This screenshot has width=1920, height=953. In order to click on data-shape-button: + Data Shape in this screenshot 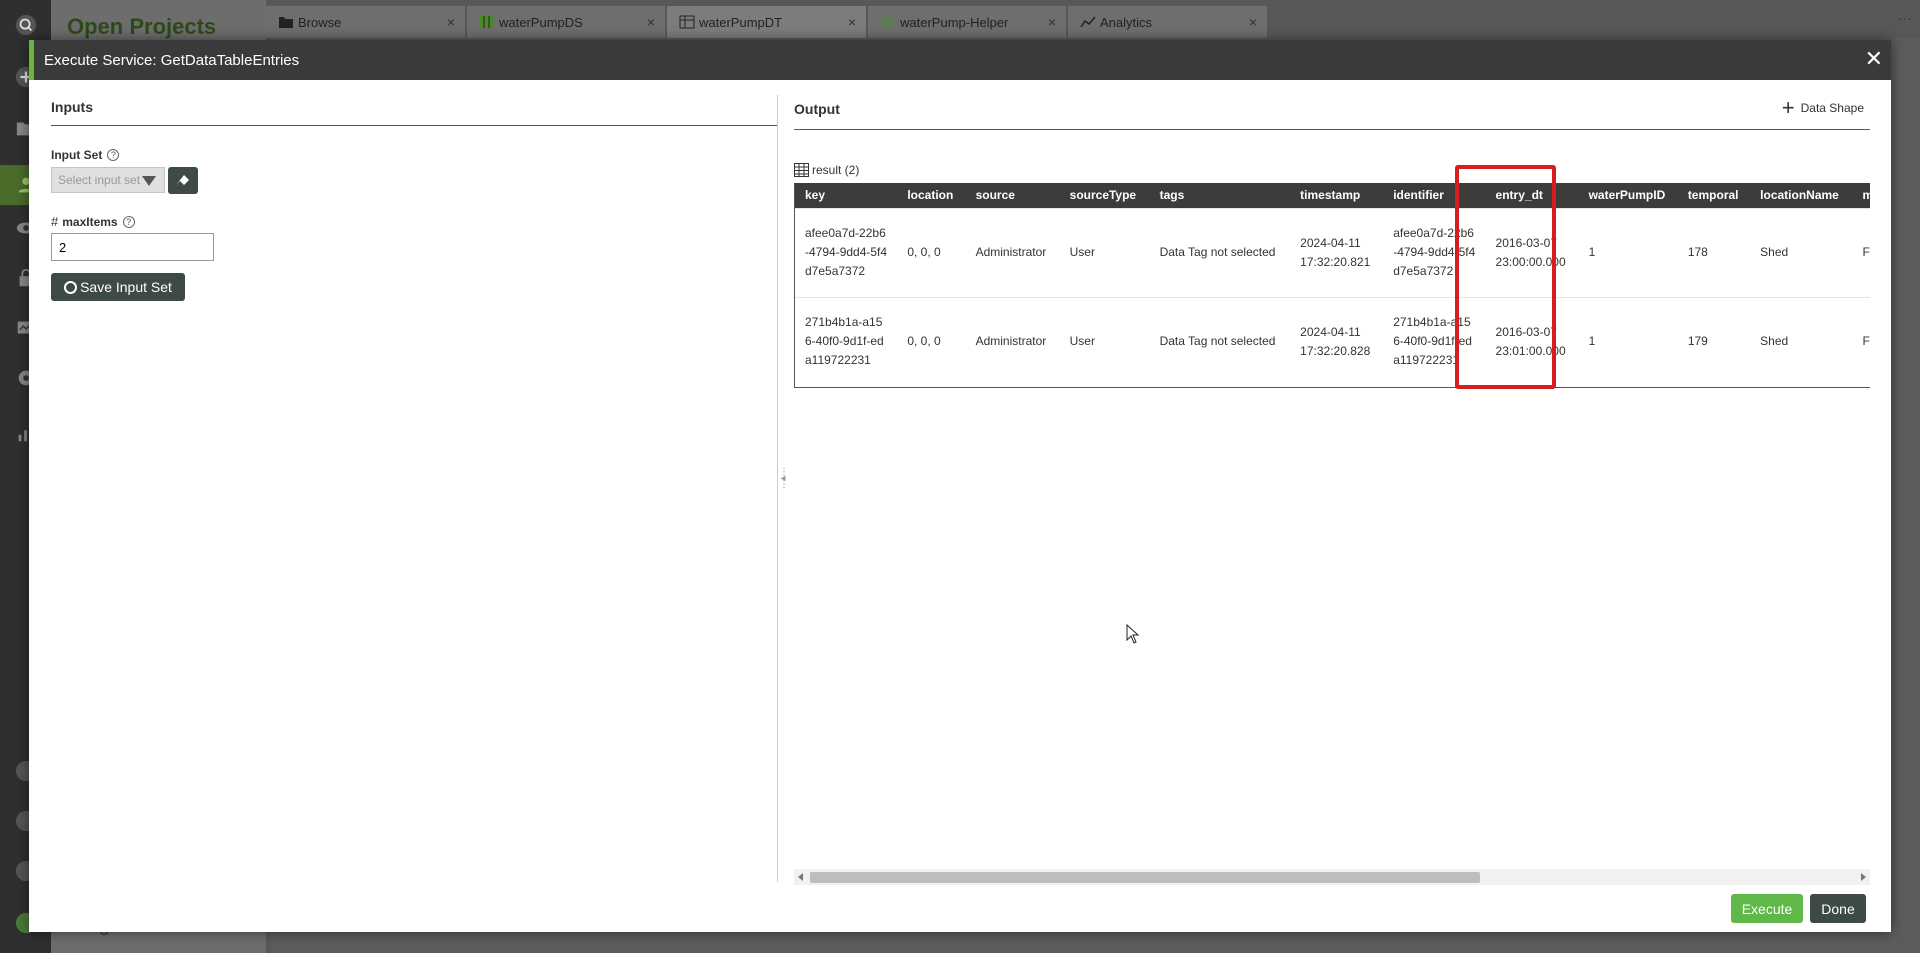, I will do `click(1822, 107)`.